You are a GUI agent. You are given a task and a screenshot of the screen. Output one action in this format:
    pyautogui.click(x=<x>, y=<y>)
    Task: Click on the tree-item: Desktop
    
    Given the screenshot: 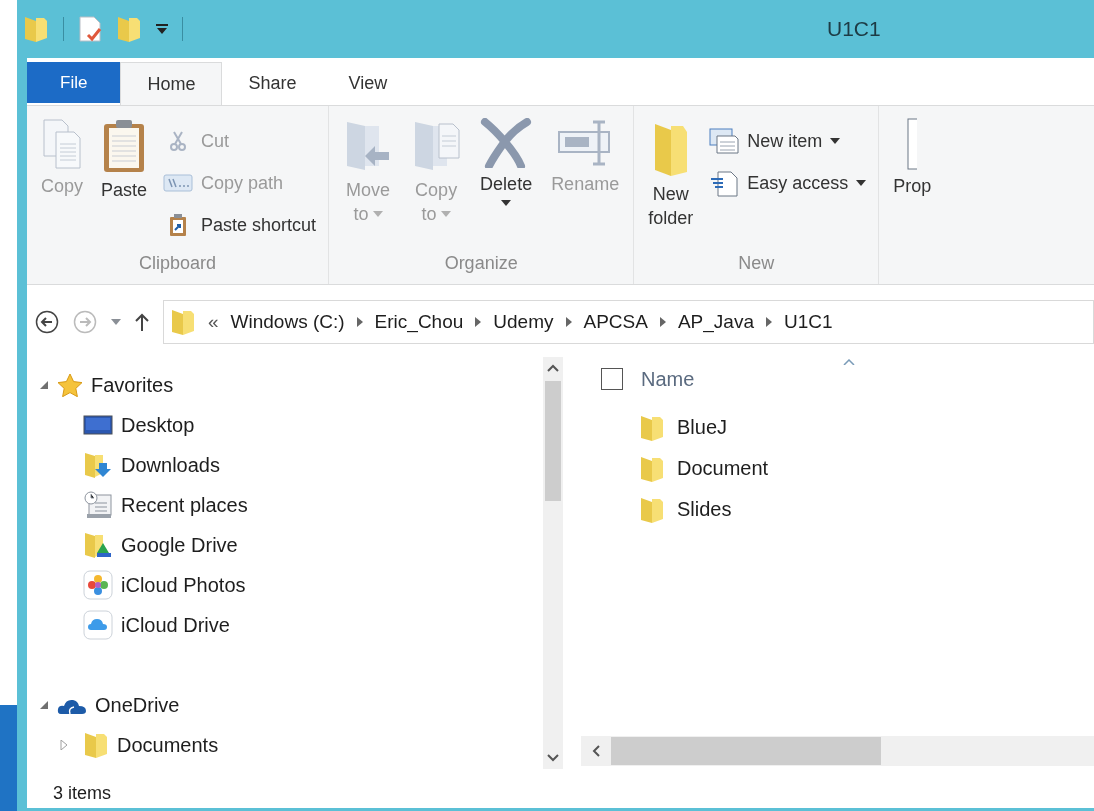 What is the action you would take?
    pyautogui.click(x=291, y=425)
    